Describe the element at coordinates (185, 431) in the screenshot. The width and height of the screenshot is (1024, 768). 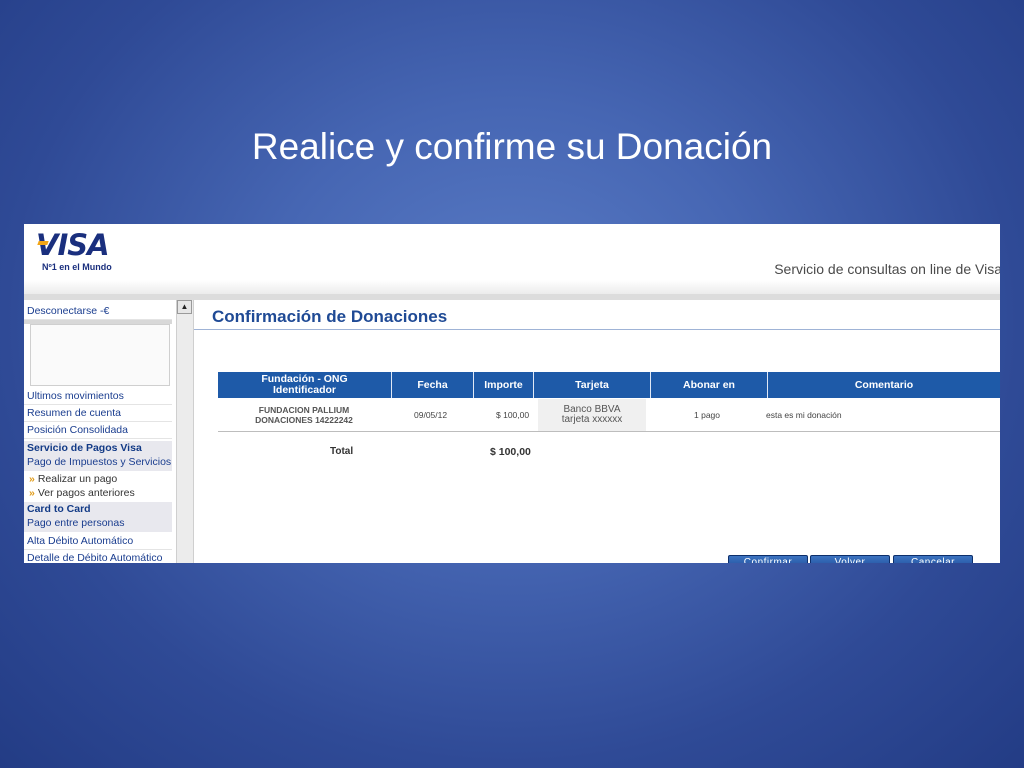
I see `sidebar-scrollbar: ▲` at that location.